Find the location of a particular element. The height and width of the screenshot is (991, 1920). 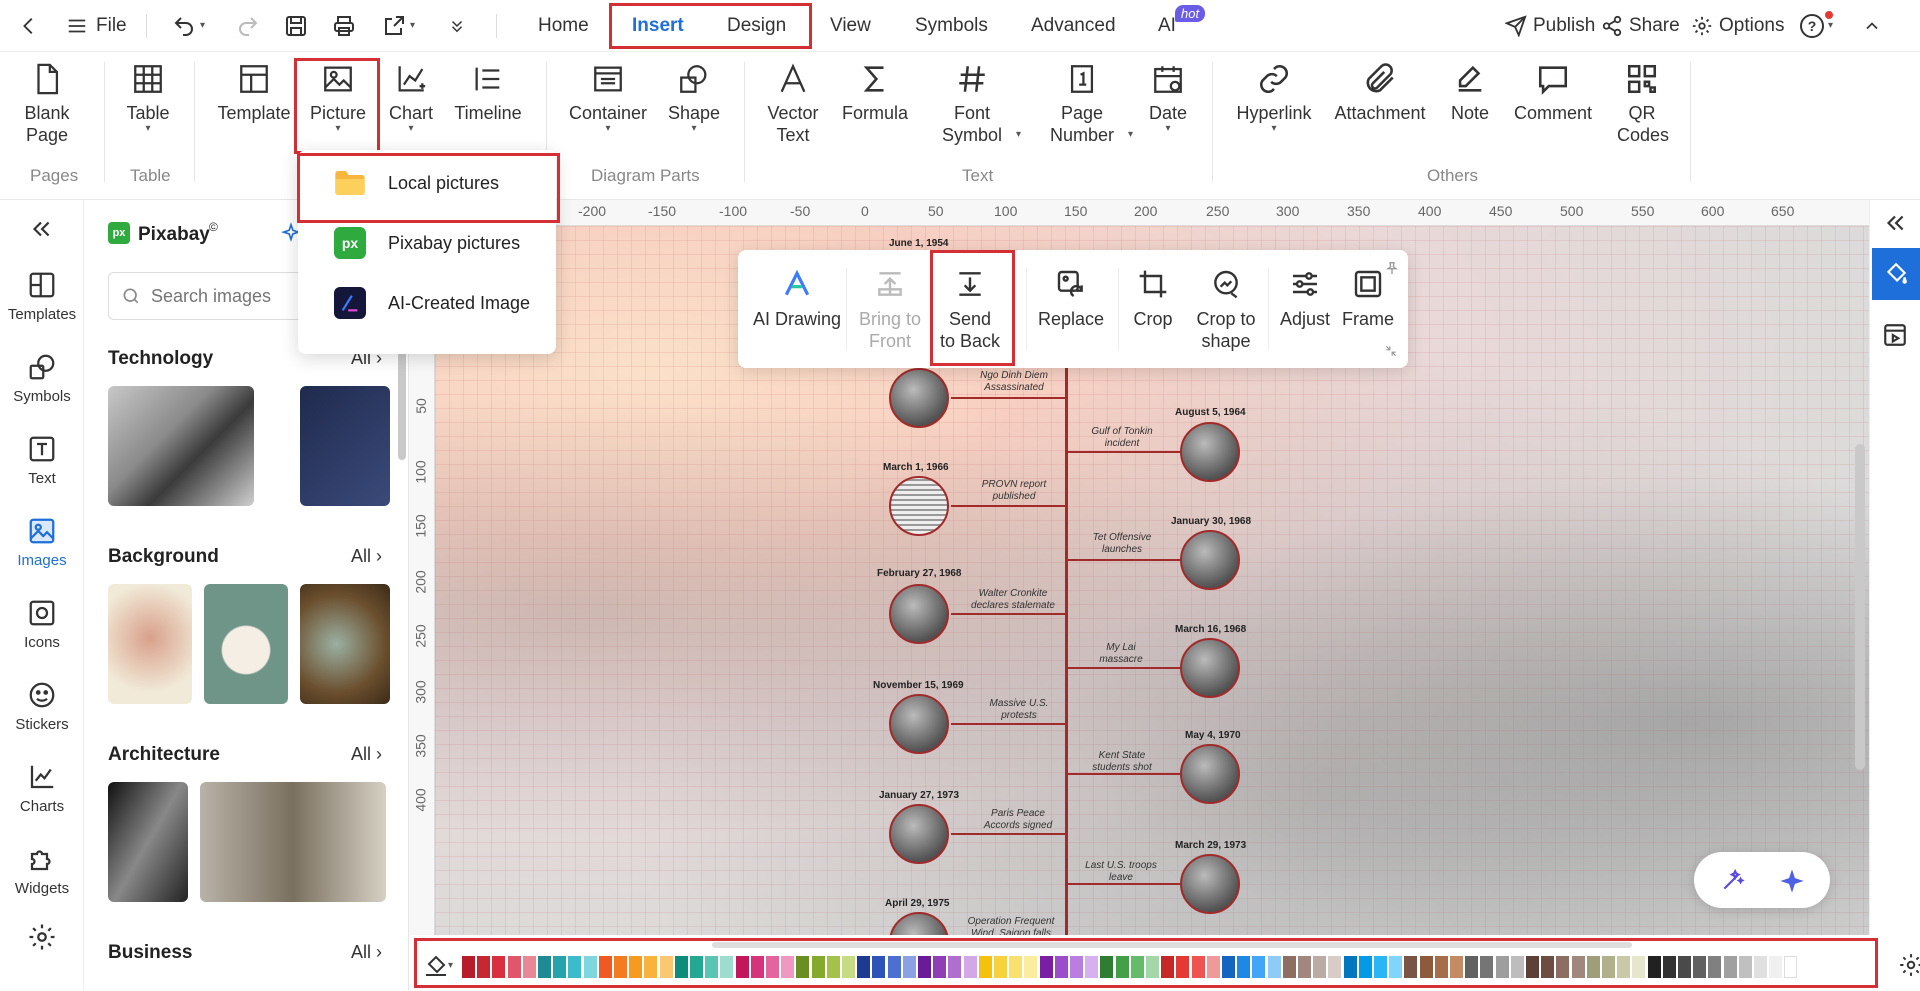

more-button is located at coordinates (457, 26).